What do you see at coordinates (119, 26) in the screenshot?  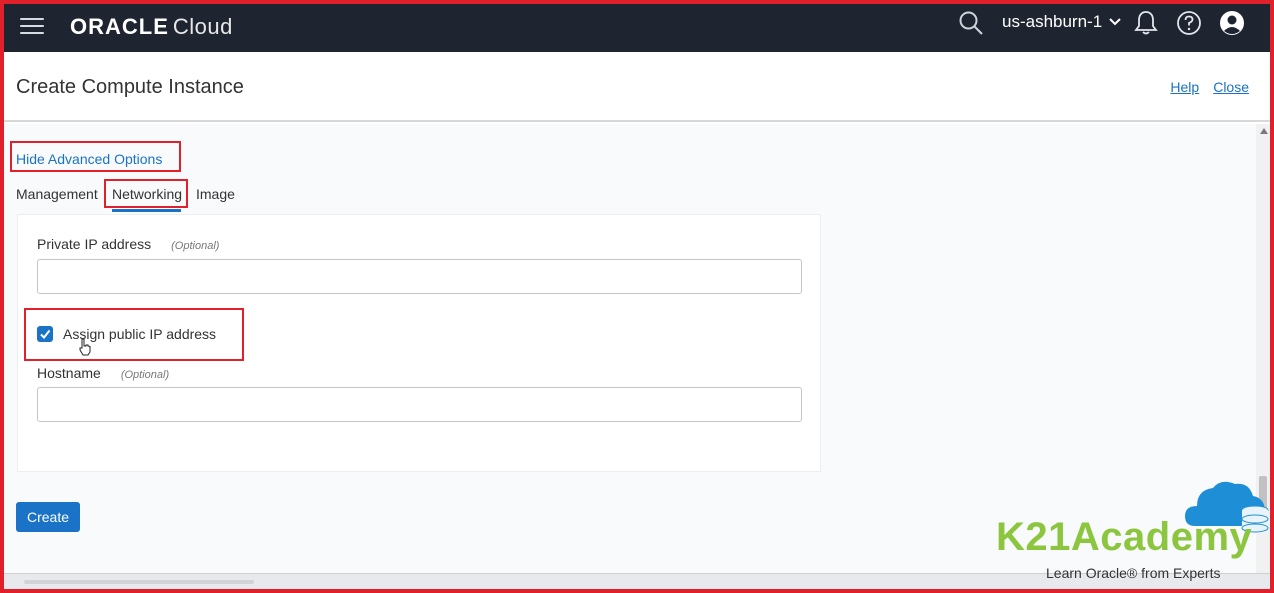 I see `logo-brand: ORACLE` at bounding box center [119, 26].